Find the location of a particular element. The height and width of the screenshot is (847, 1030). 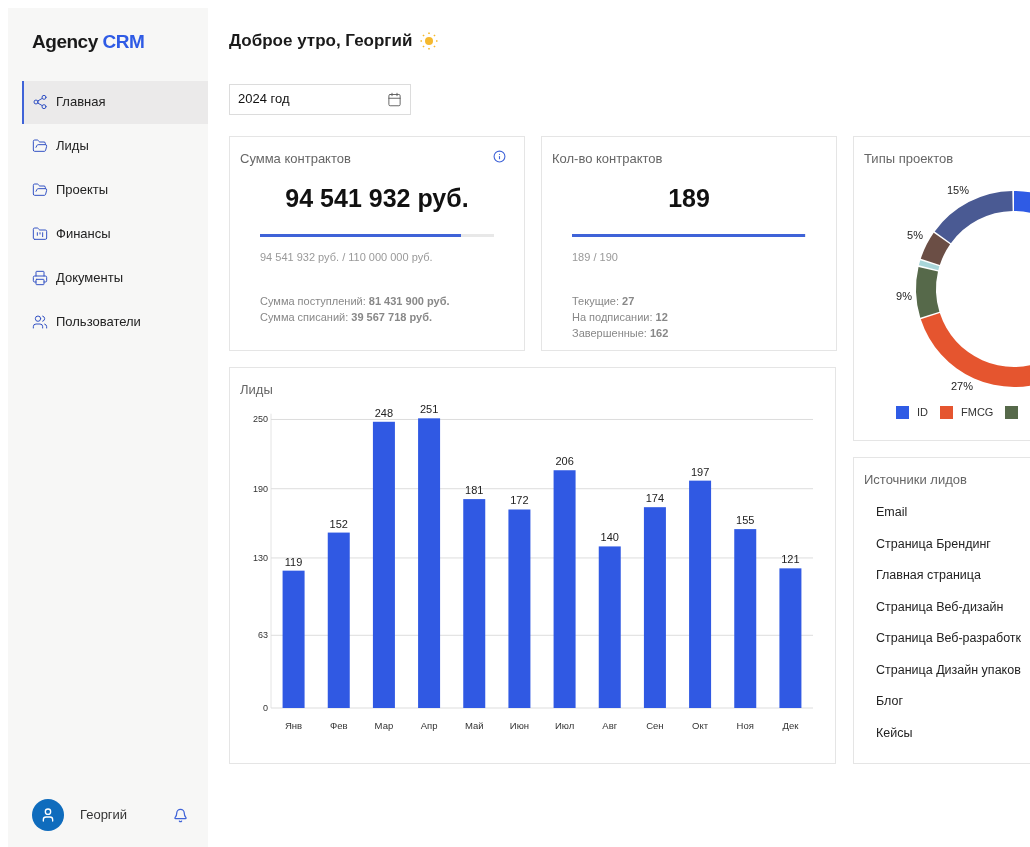

source-item: Главная страница is located at coordinates (953, 582).